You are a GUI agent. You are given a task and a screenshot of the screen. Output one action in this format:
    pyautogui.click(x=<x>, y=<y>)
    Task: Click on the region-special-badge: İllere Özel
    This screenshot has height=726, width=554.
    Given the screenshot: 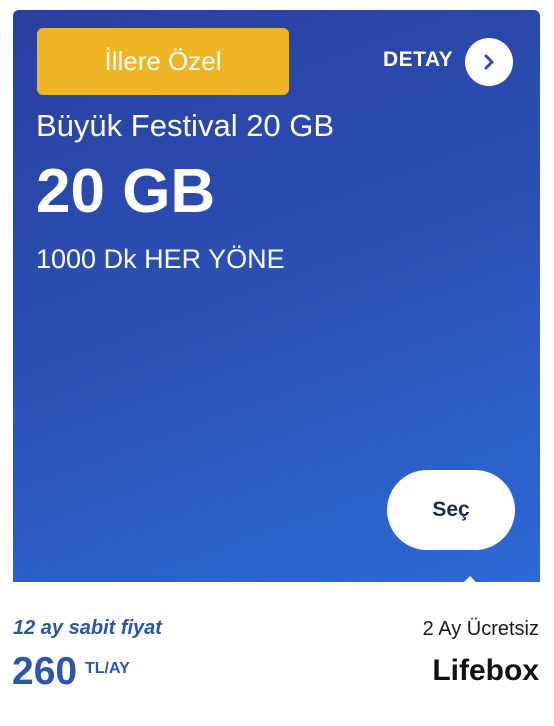 What is the action you would take?
    pyautogui.click(x=163, y=61)
    